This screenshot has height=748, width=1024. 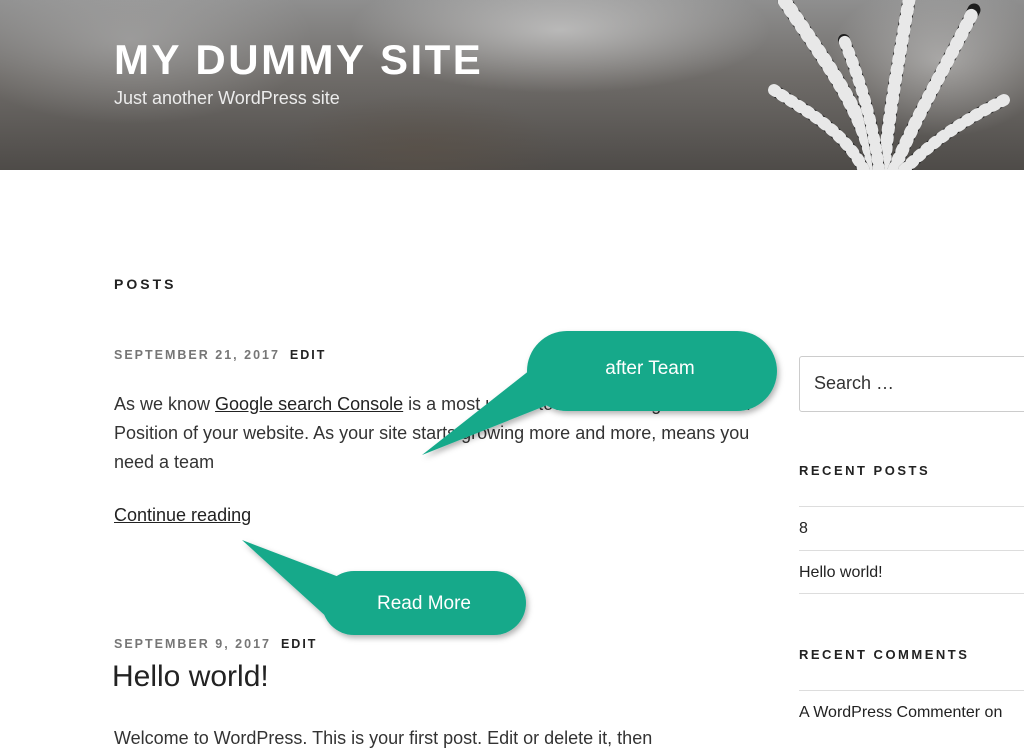 What do you see at coordinates (384, 587) in the screenshot?
I see `read-more-callout` at bounding box center [384, 587].